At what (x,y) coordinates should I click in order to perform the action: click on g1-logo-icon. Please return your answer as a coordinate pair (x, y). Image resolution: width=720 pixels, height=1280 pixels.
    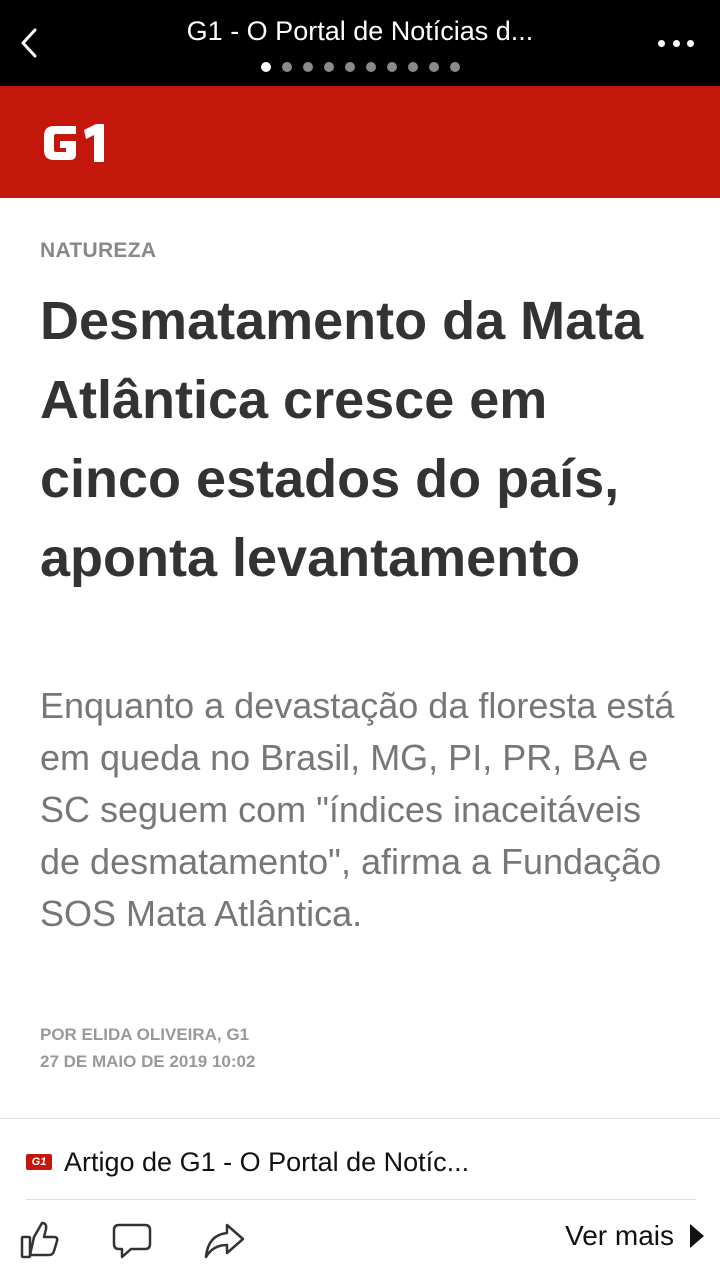
    Looking at the image, I should click on (74, 143).